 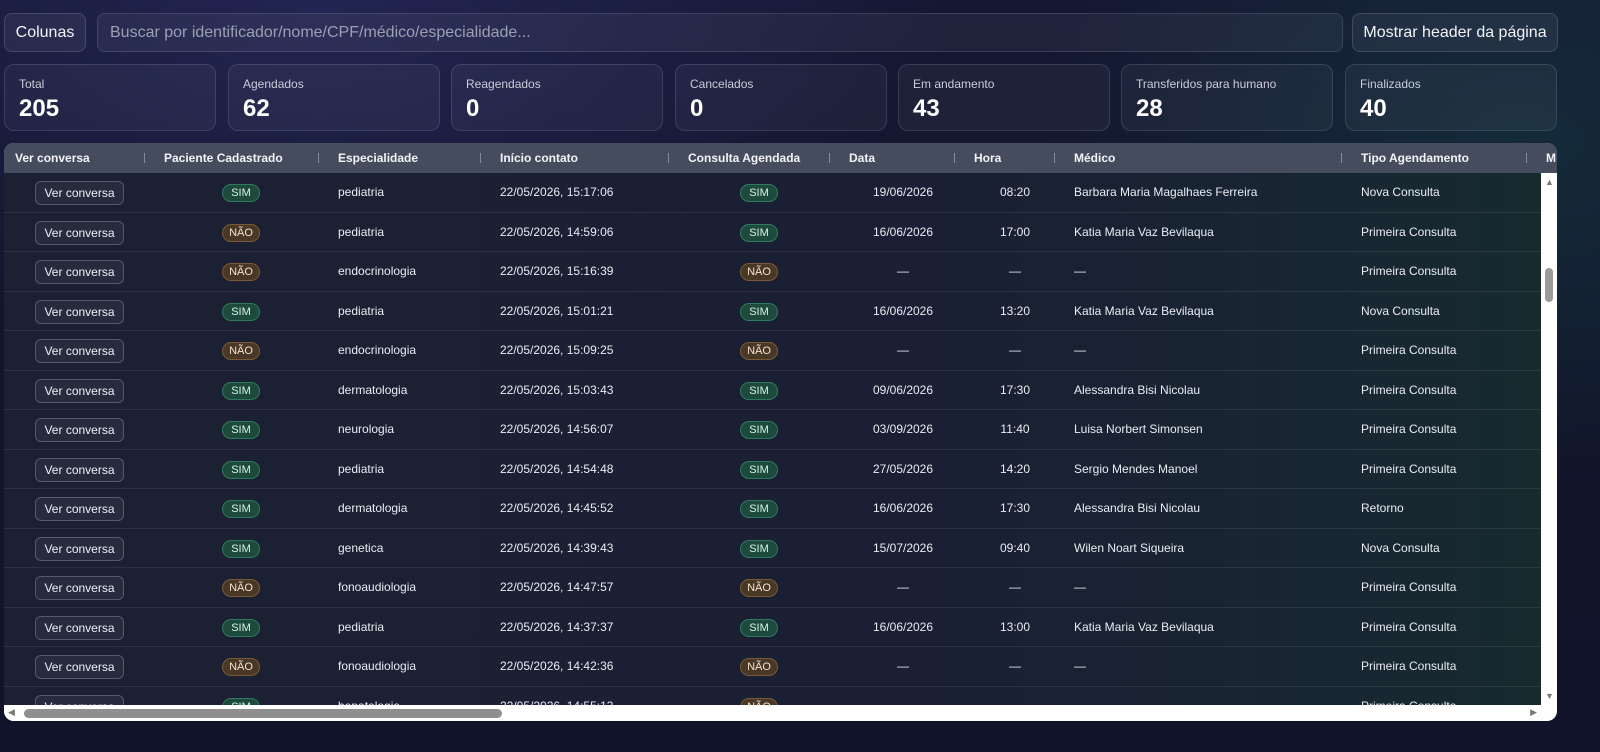 What do you see at coordinates (1455, 32) in the screenshot?
I see `toggle-page-header-button: Mostrar header da página` at bounding box center [1455, 32].